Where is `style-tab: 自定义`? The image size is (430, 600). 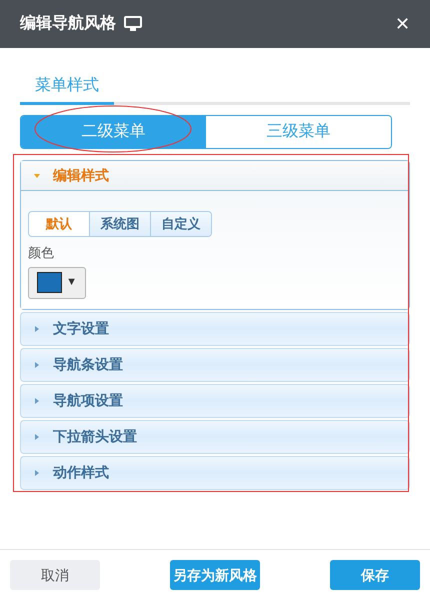 style-tab: 自定义 is located at coordinates (181, 224).